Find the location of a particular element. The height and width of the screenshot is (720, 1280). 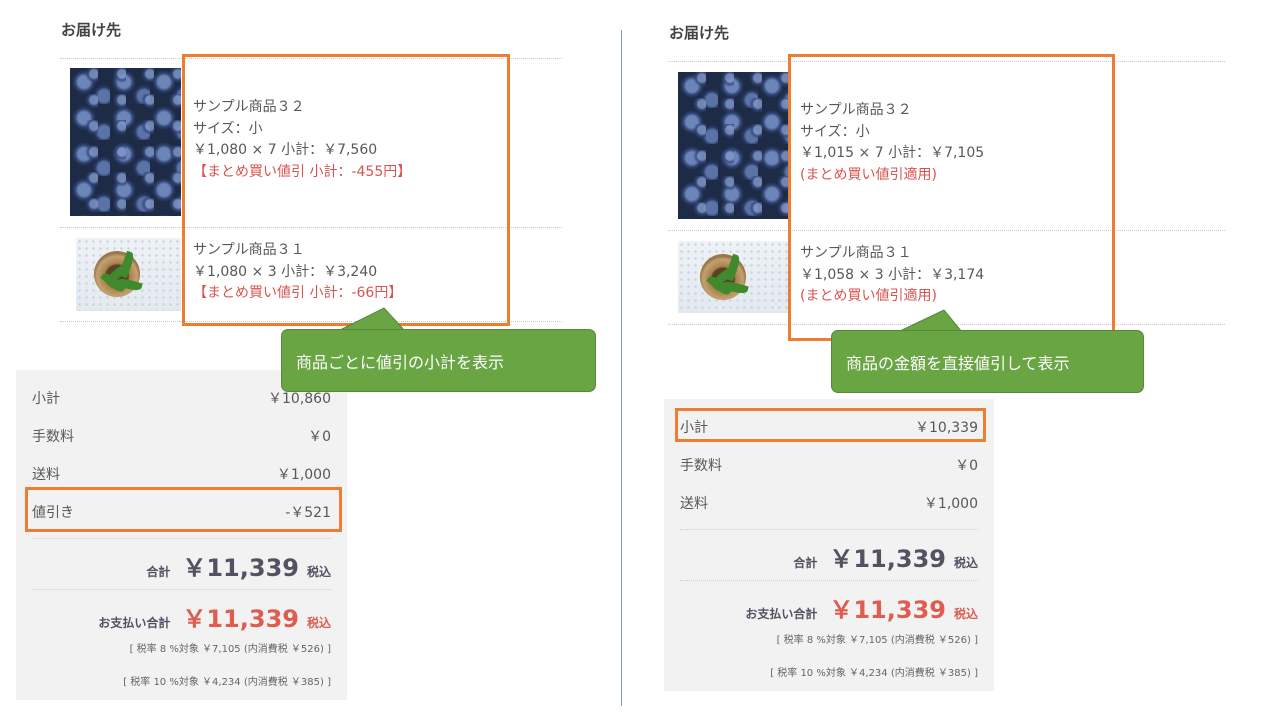

highlight-box-discount-row is located at coordinates (183, 509).